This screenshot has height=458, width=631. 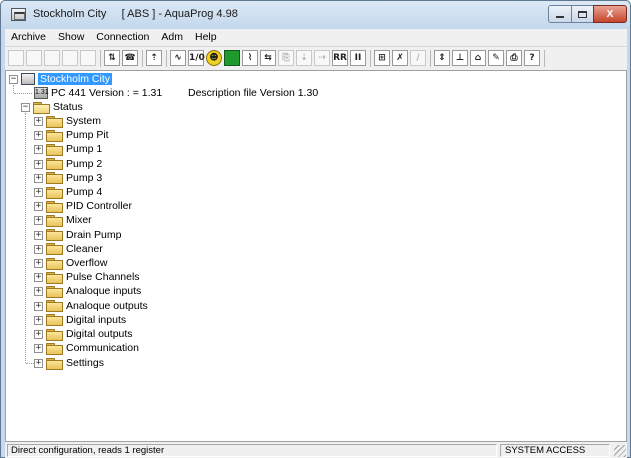 What do you see at coordinates (93, 291) in the screenshot?
I see `tree-item-analoque-inputs: Analoque inputs` at bounding box center [93, 291].